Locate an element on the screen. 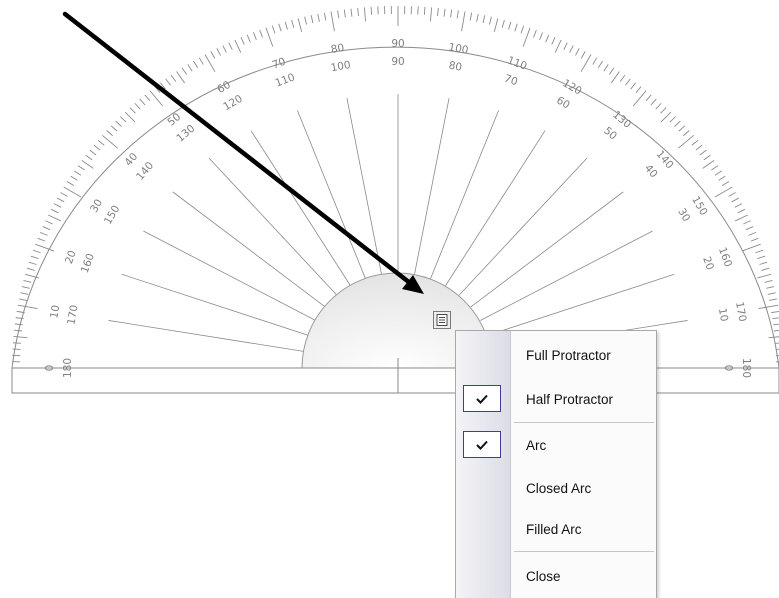 The image size is (779, 598). scale-label-inner: 0 is located at coordinates (728, 368).